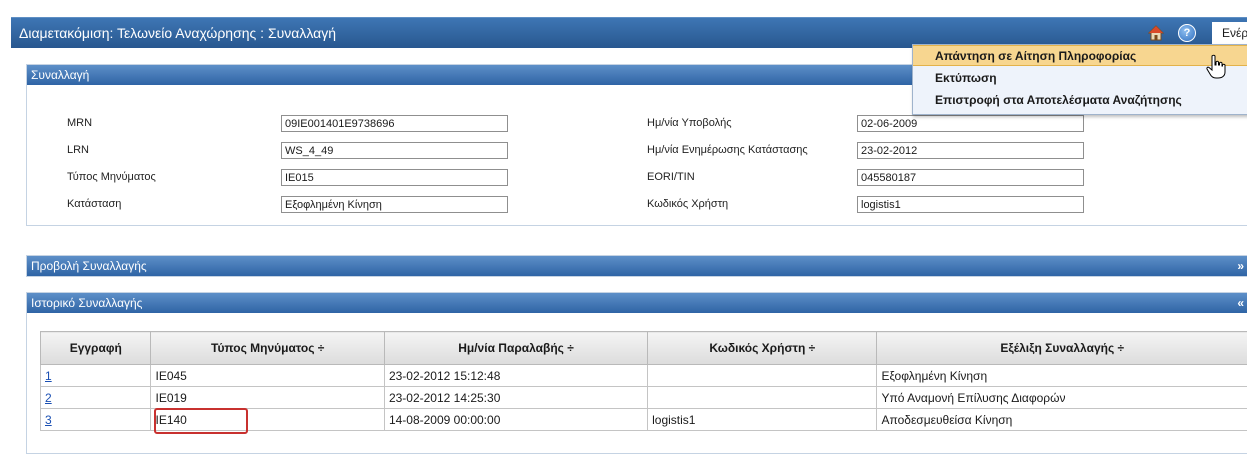  I want to click on view-panel: Προβολή Συναλλαγής », so click(636, 266).